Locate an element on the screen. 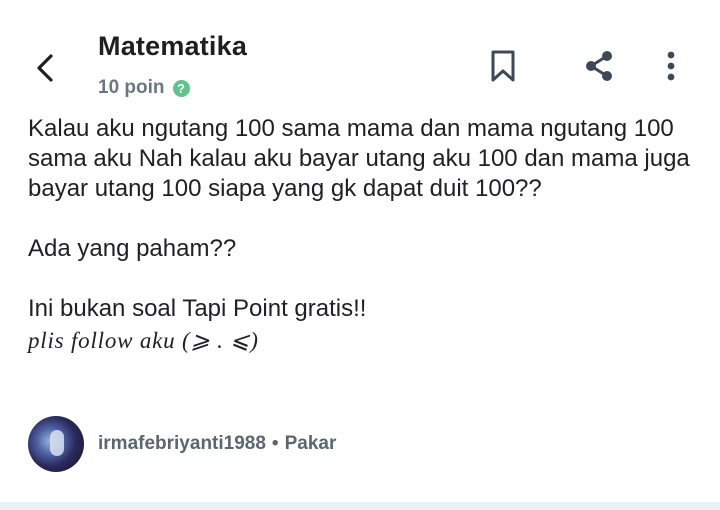  author-info: irmafebriyanti1988 • Pakar is located at coordinates (217, 444).